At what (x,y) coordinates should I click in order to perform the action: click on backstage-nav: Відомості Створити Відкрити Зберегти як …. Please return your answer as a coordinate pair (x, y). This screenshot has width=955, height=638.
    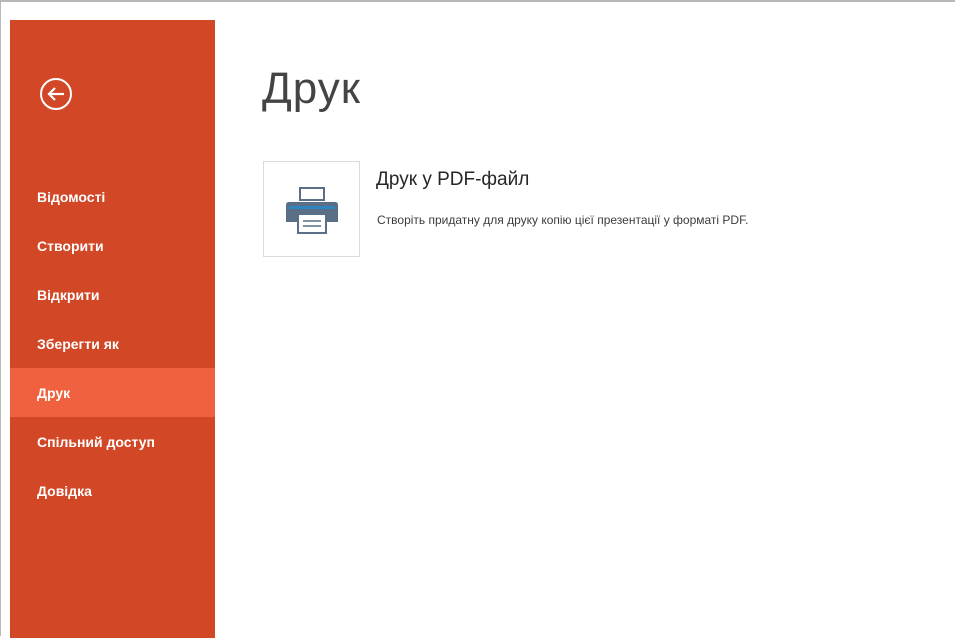
    Looking at the image, I should click on (112, 343).